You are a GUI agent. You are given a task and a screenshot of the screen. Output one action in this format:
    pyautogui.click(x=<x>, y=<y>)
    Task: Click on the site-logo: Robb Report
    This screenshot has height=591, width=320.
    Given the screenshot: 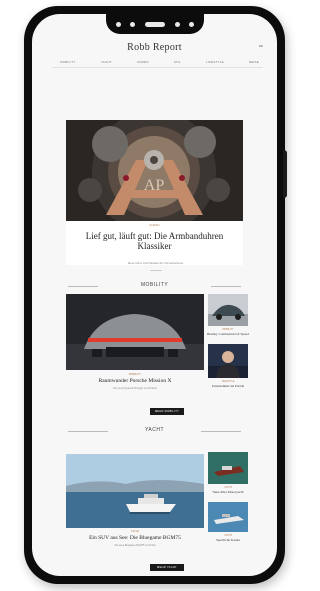 What is the action you would take?
    pyautogui.click(x=154, y=47)
    